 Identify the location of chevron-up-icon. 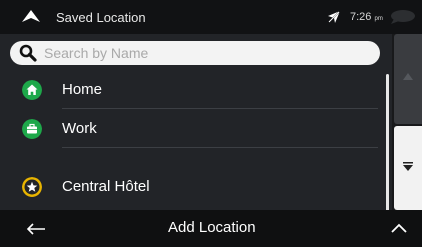
(399, 228).